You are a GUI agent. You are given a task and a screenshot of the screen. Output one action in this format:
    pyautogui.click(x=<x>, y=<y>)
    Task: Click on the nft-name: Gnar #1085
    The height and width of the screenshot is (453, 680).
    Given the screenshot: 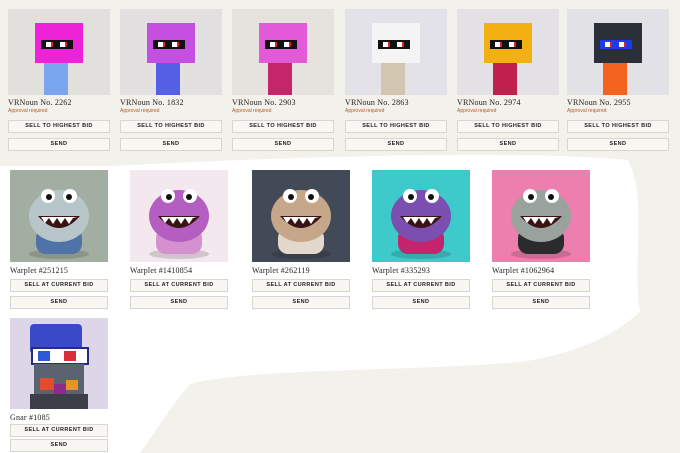 What is the action you would take?
    pyautogui.click(x=30, y=417)
    